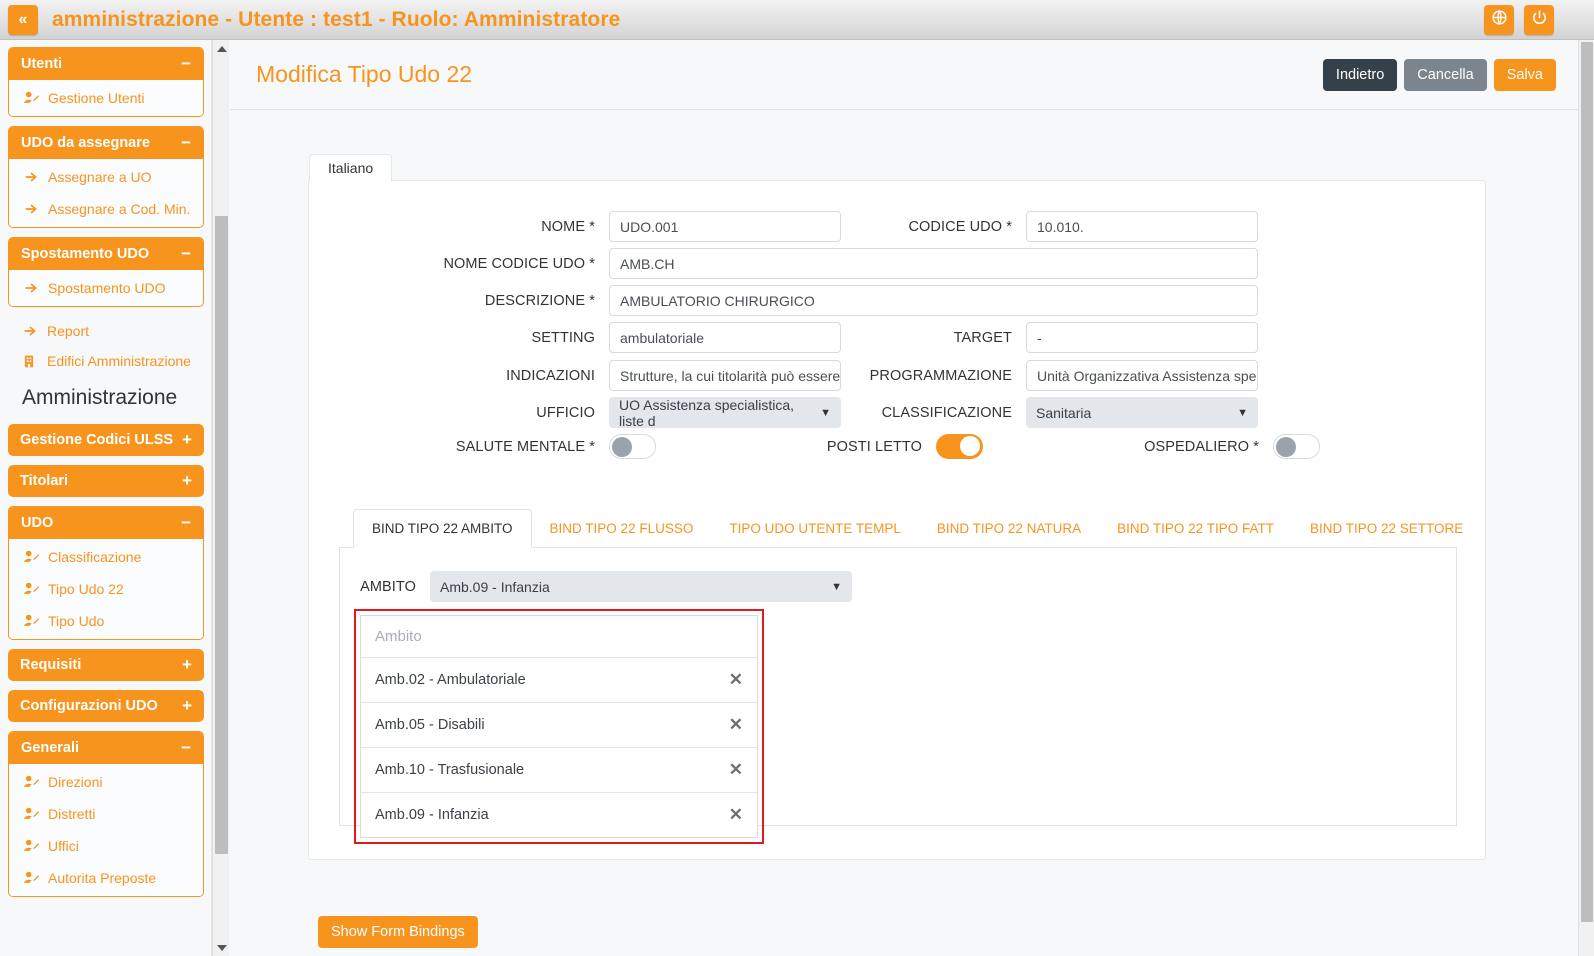 Image resolution: width=1594 pixels, height=956 pixels. What do you see at coordinates (106, 254) in the screenshot?
I see `sidebar-panel-header-spostamento-udo: Spostamento UDO −` at bounding box center [106, 254].